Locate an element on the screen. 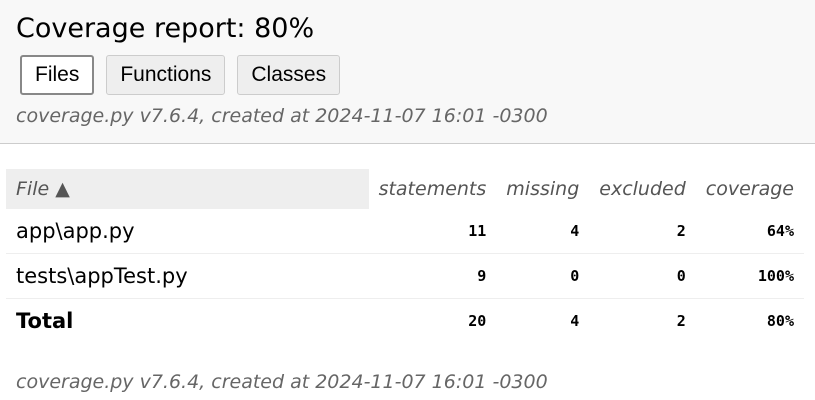 The image size is (815, 400). cell-excluded: 0 is located at coordinates (642, 276).